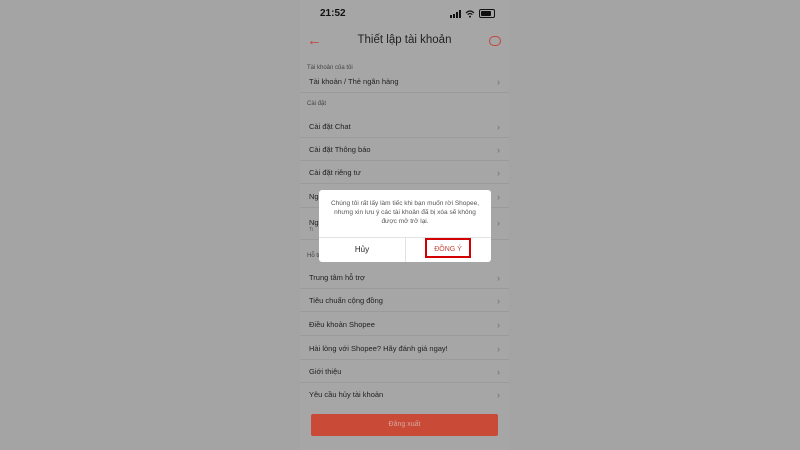 The width and height of the screenshot is (800, 450). Describe the element at coordinates (362, 250) in the screenshot. I see `cancel-button: Hủy` at that location.